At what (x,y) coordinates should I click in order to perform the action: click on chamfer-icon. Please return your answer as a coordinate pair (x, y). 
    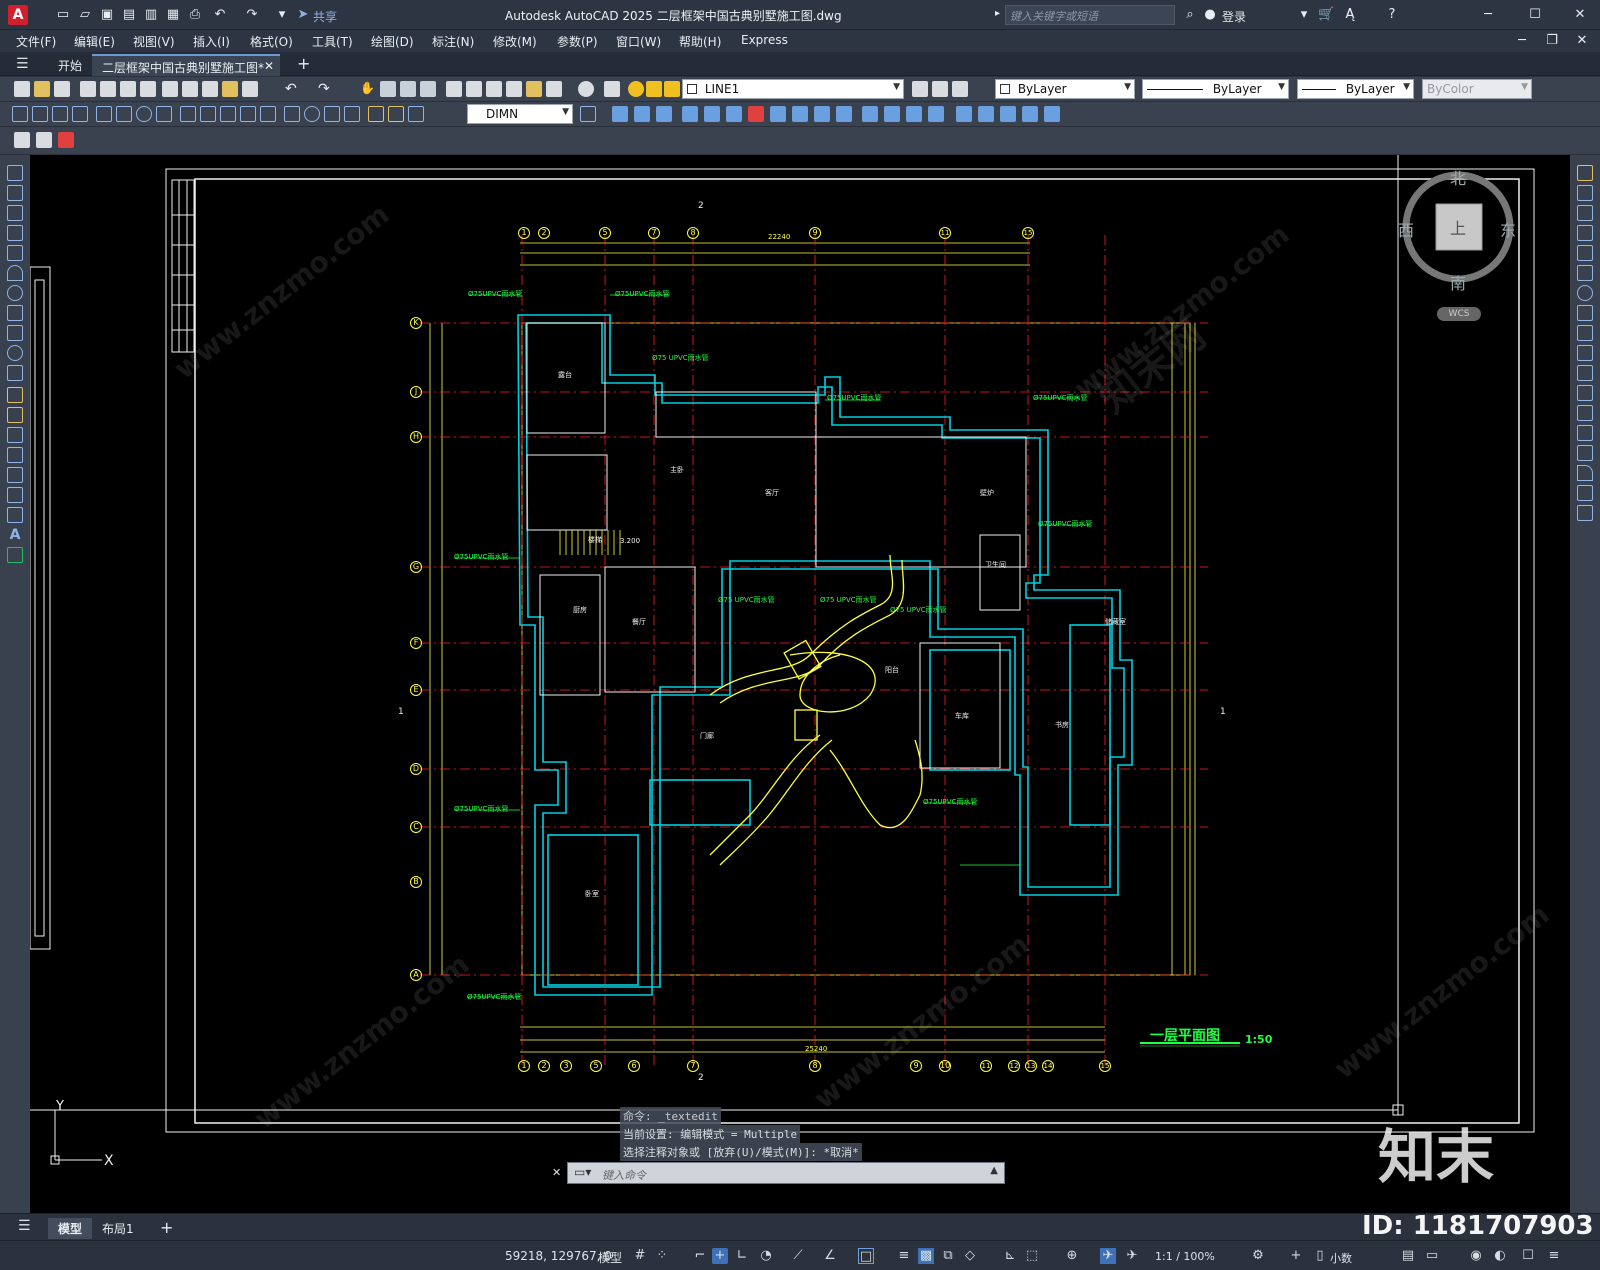
    Looking at the image, I should click on (914, 114).